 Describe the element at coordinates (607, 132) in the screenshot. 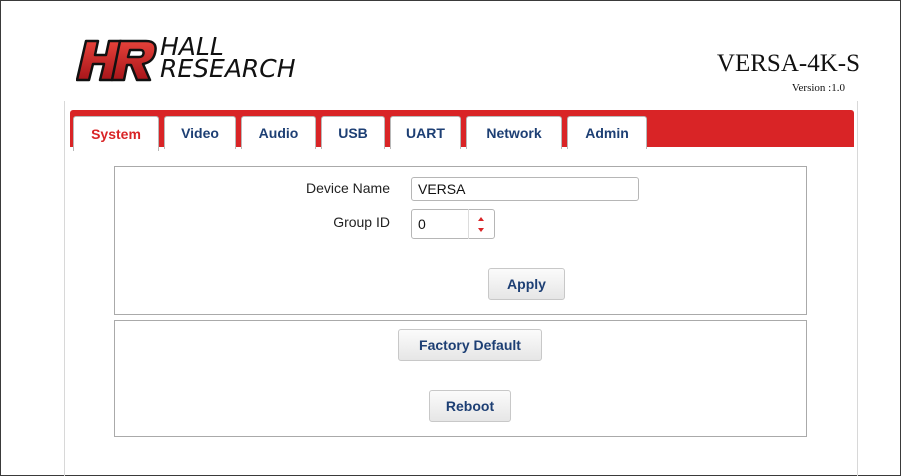

I see `tab-admin: Admin` at that location.